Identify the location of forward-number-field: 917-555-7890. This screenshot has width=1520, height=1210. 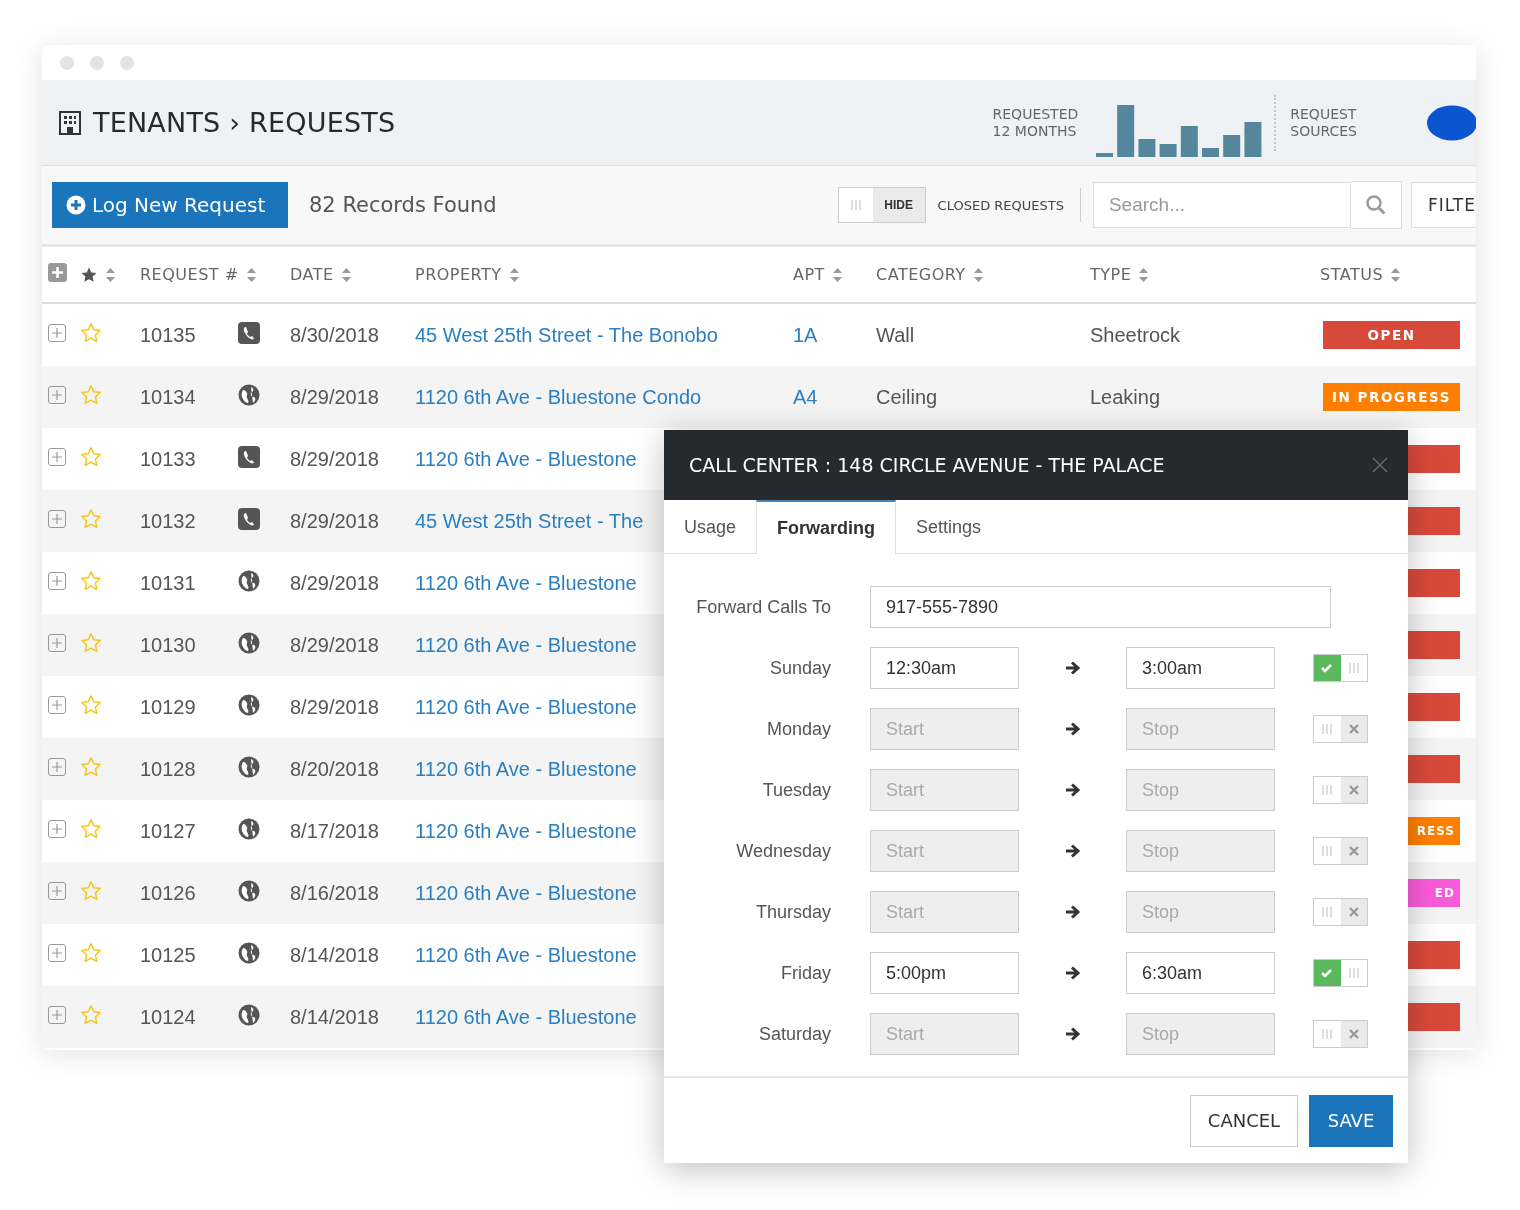
(1100, 607).